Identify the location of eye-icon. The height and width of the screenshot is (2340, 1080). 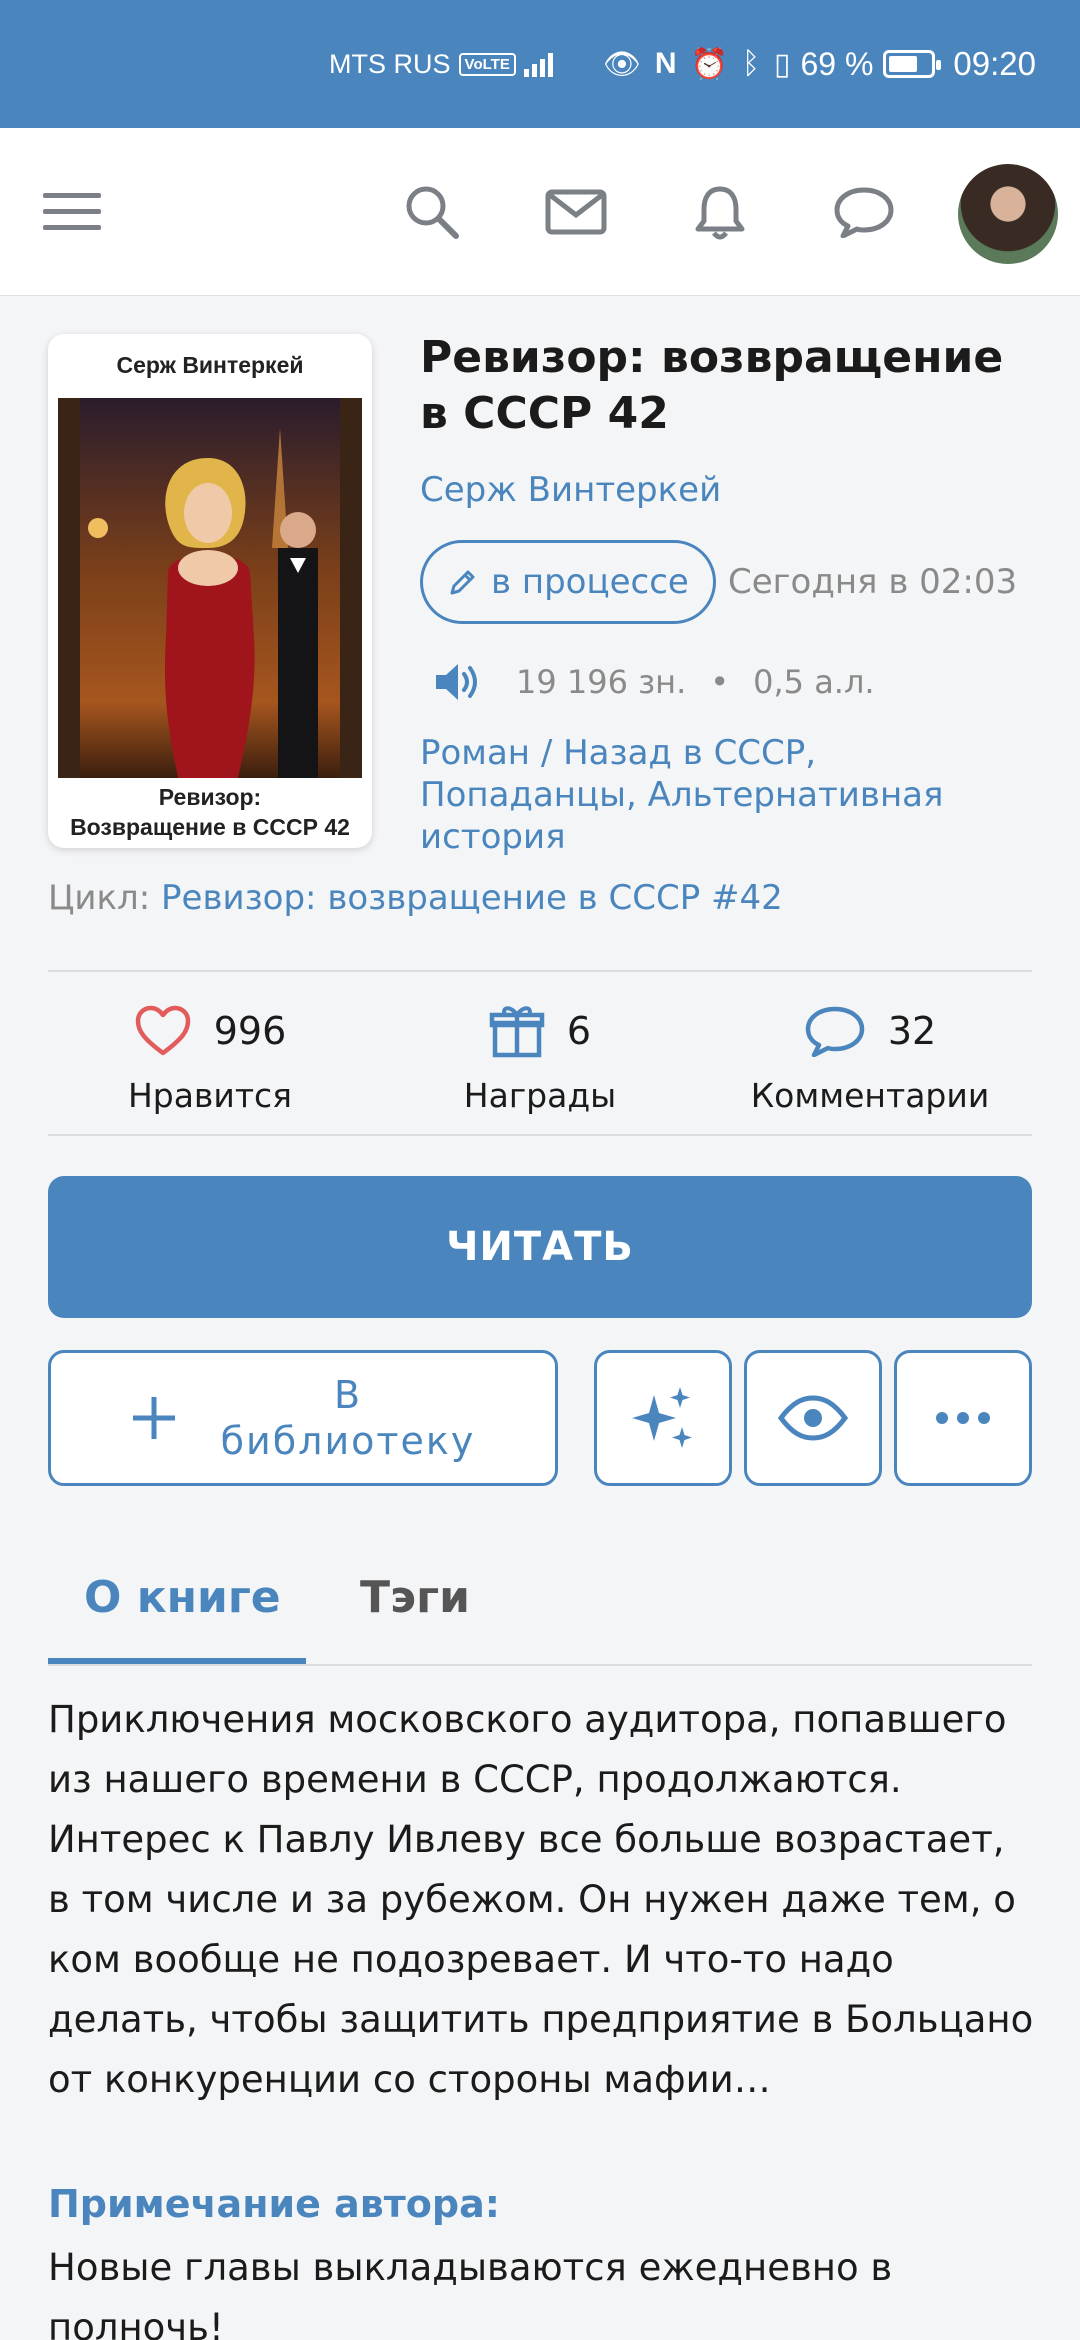
(813, 1418).